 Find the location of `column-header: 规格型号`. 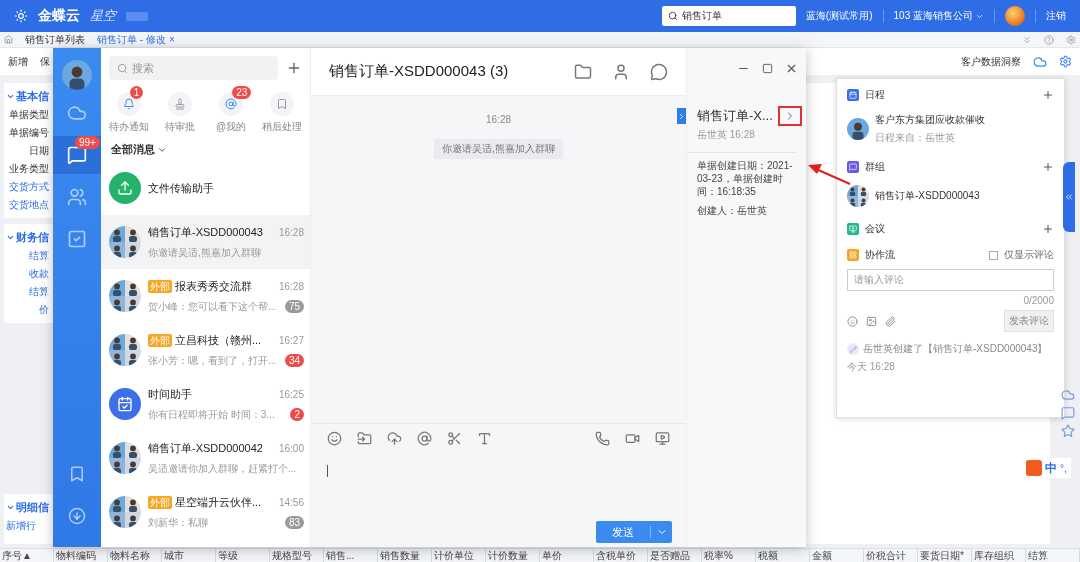

column-header: 规格型号 is located at coordinates (297, 555).